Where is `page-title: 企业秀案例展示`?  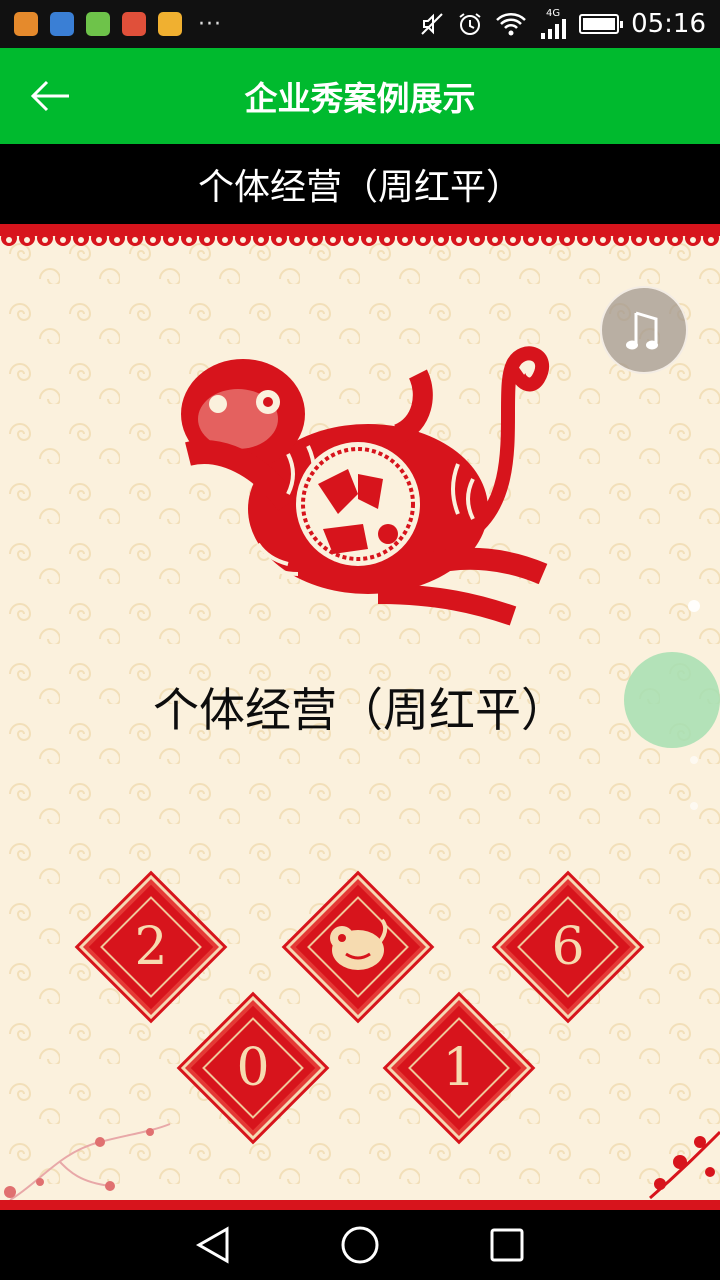 page-title: 企业秀案例展示 is located at coordinates (360, 98).